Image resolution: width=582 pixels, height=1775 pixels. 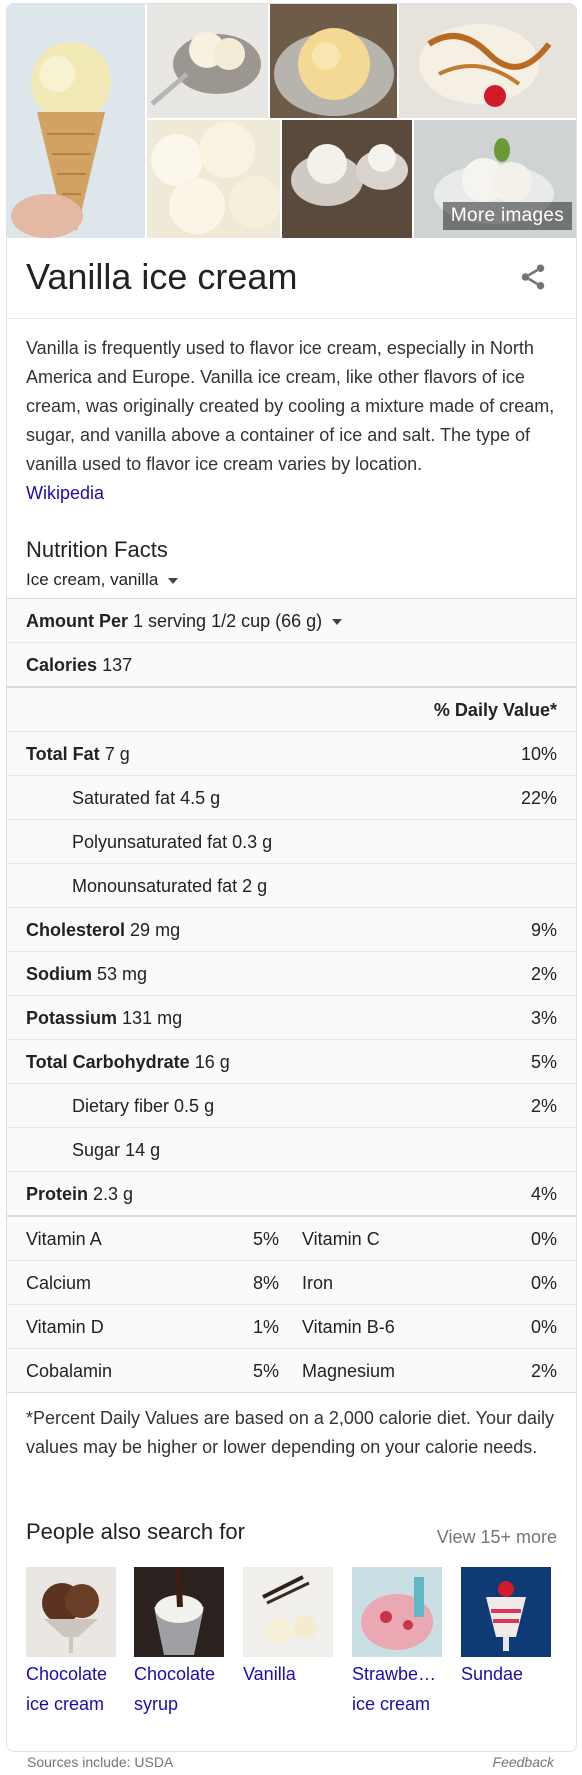 I want to click on nutrient-amount: 29 mg, so click(x=155, y=930).